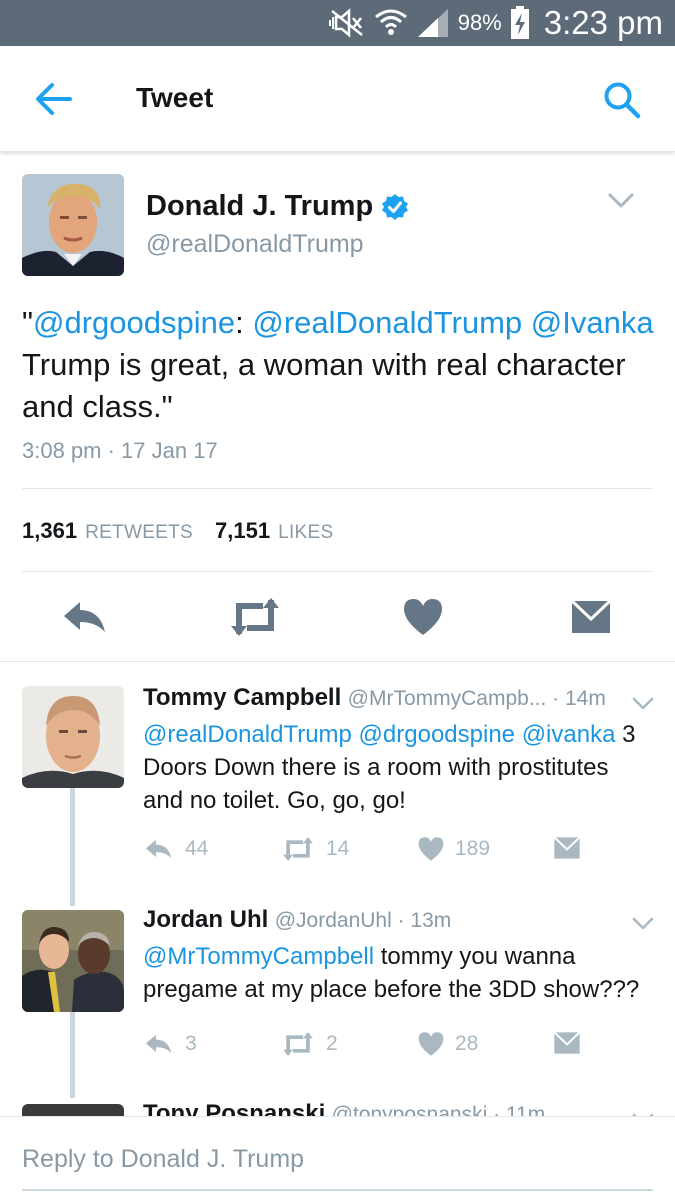 The width and height of the screenshot is (675, 1200). I want to click on retweets-label: RETWEETS, so click(139, 533).